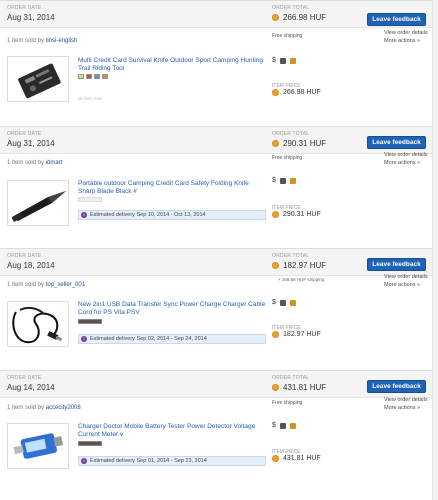 The width and height of the screenshot is (438, 500). I want to click on card-knife-image, so click(39, 81).